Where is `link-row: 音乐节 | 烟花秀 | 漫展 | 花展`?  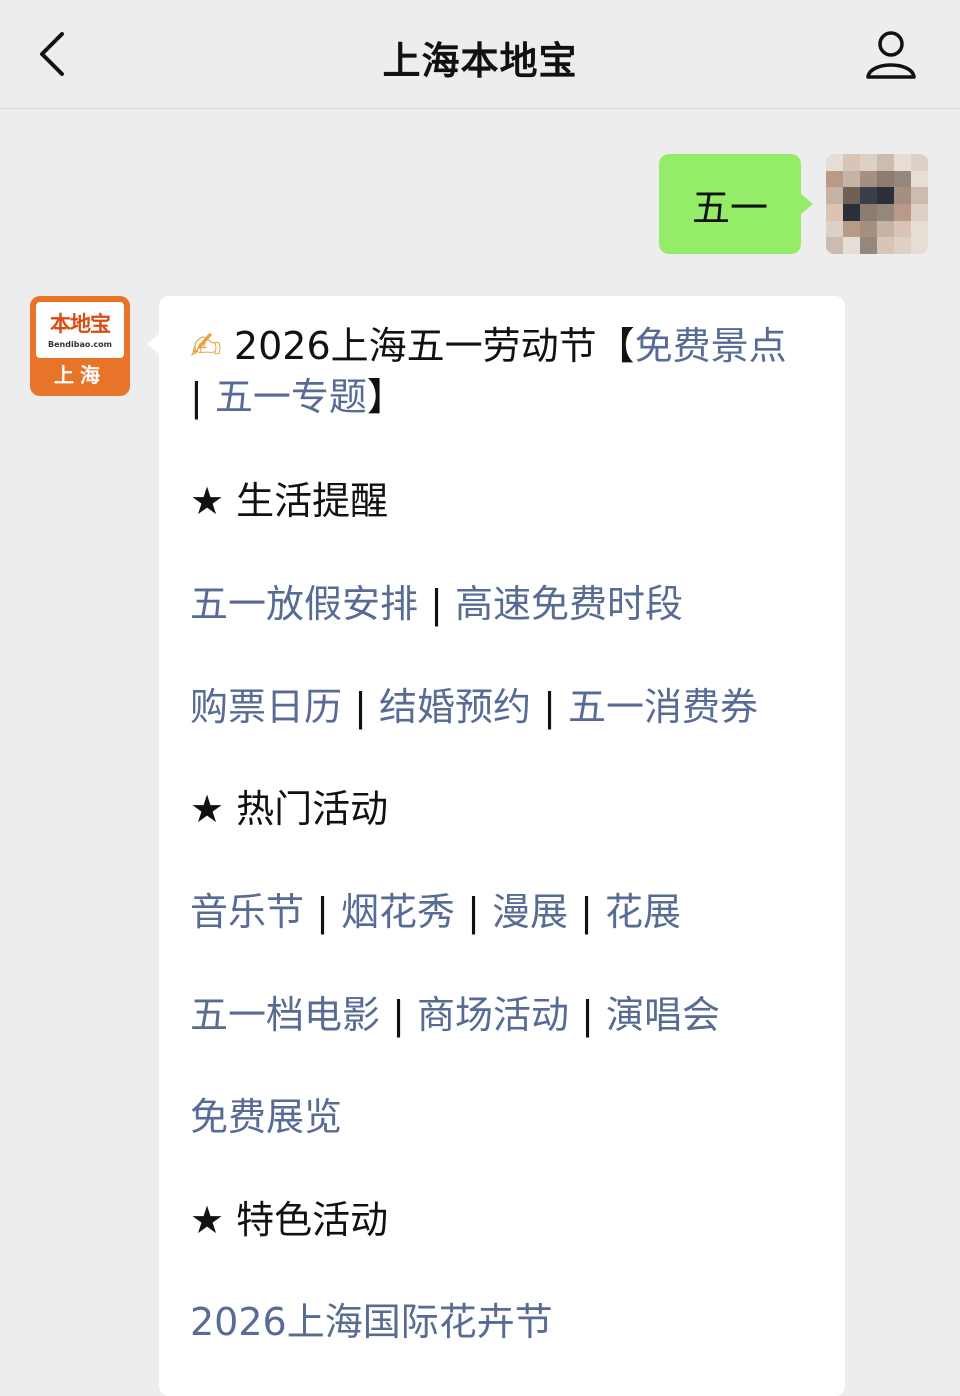
link-row: 音乐节 | 烟花秀 | 漫展 | 花展 is located at coordinates (500, 912).